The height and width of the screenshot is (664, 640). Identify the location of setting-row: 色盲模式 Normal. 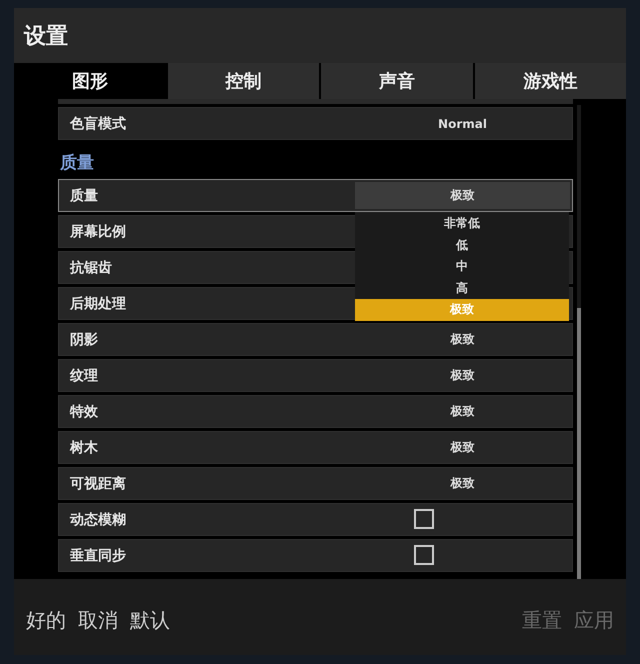
(315, 123).